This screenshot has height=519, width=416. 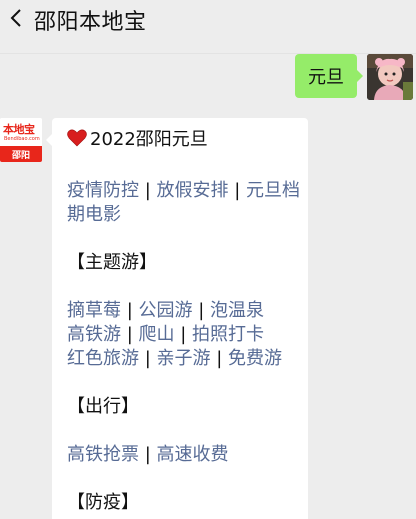 I want to click on bot-avatar-city: 邵阳, so click(x=21, y=154).